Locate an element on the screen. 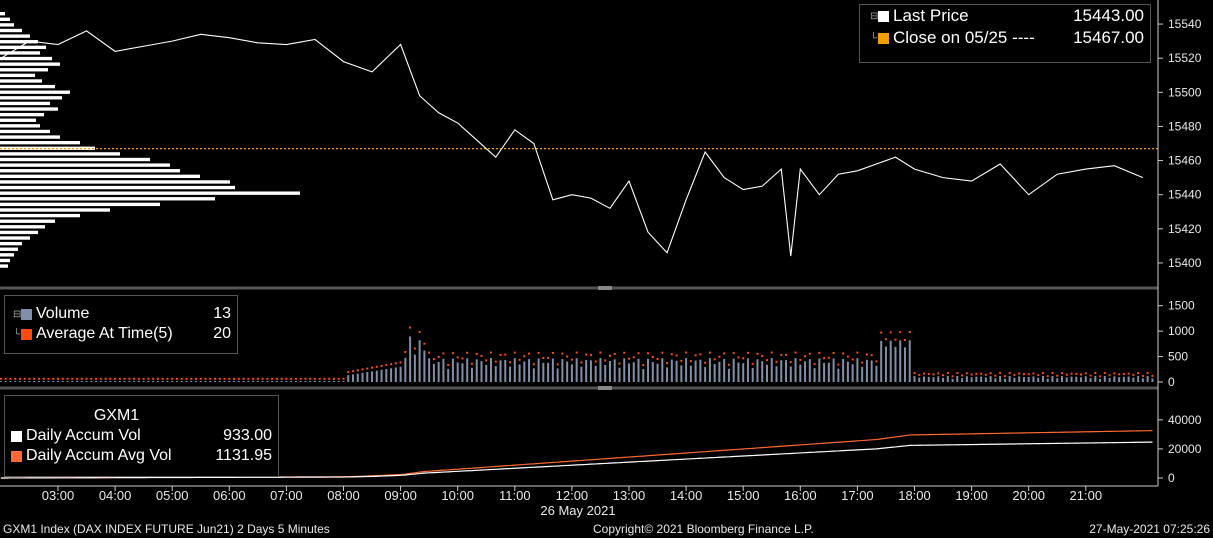  accum-value: 933.00 is located at coordinates (247, 435).